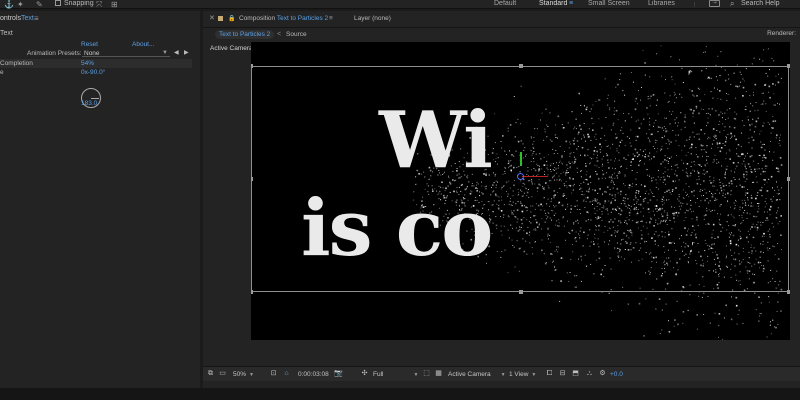 The height and width of the screenshot is (400, 800). Describe the element at coordinates (2, 72) in the screenshot. I see `rotation-label: e` at that location.